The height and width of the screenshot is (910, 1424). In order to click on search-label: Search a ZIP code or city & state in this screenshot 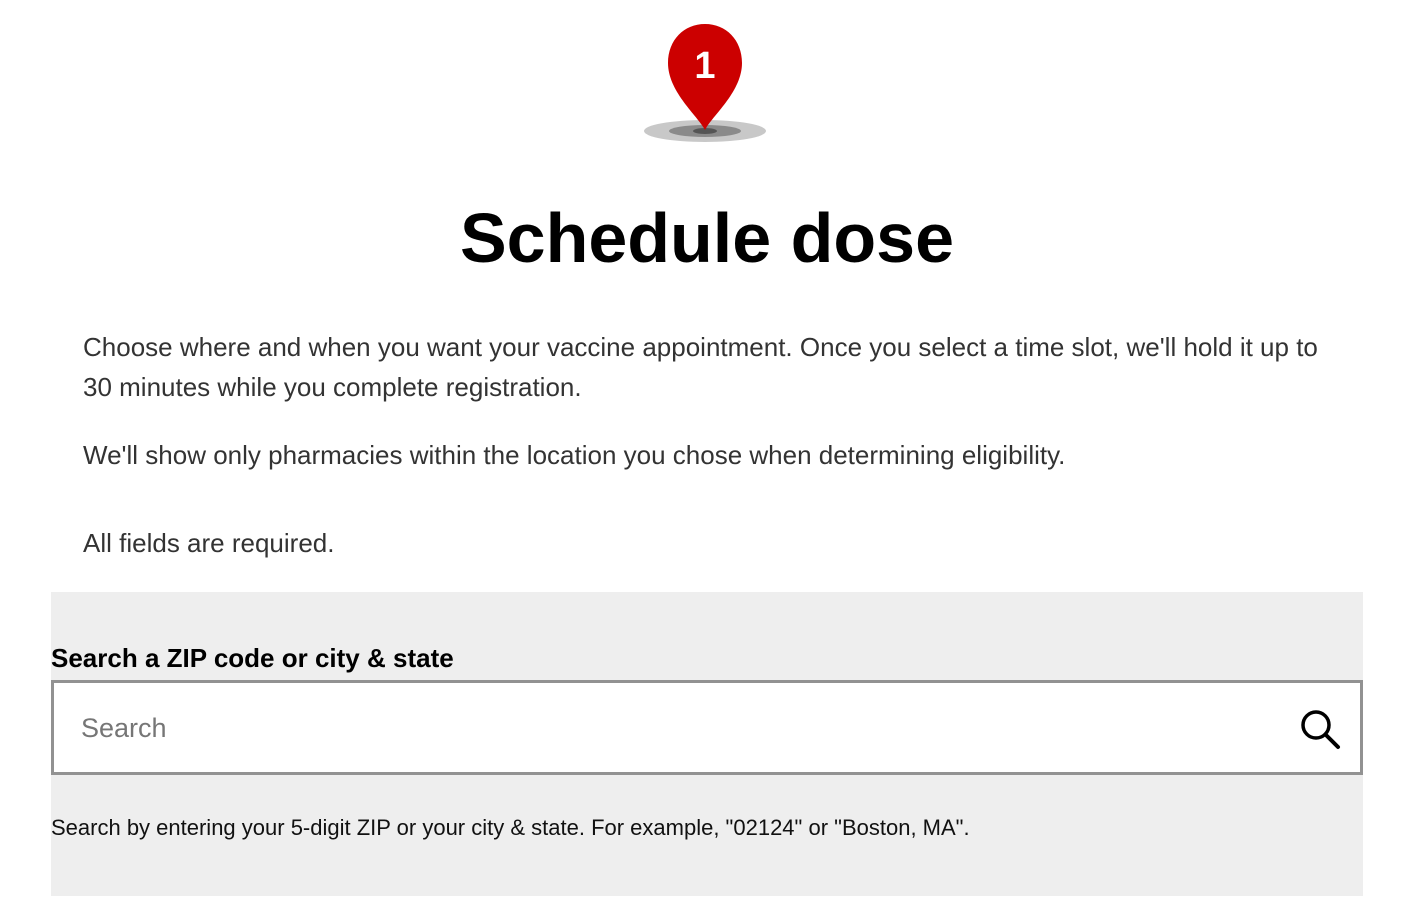, I will do `click(252, 658)`.